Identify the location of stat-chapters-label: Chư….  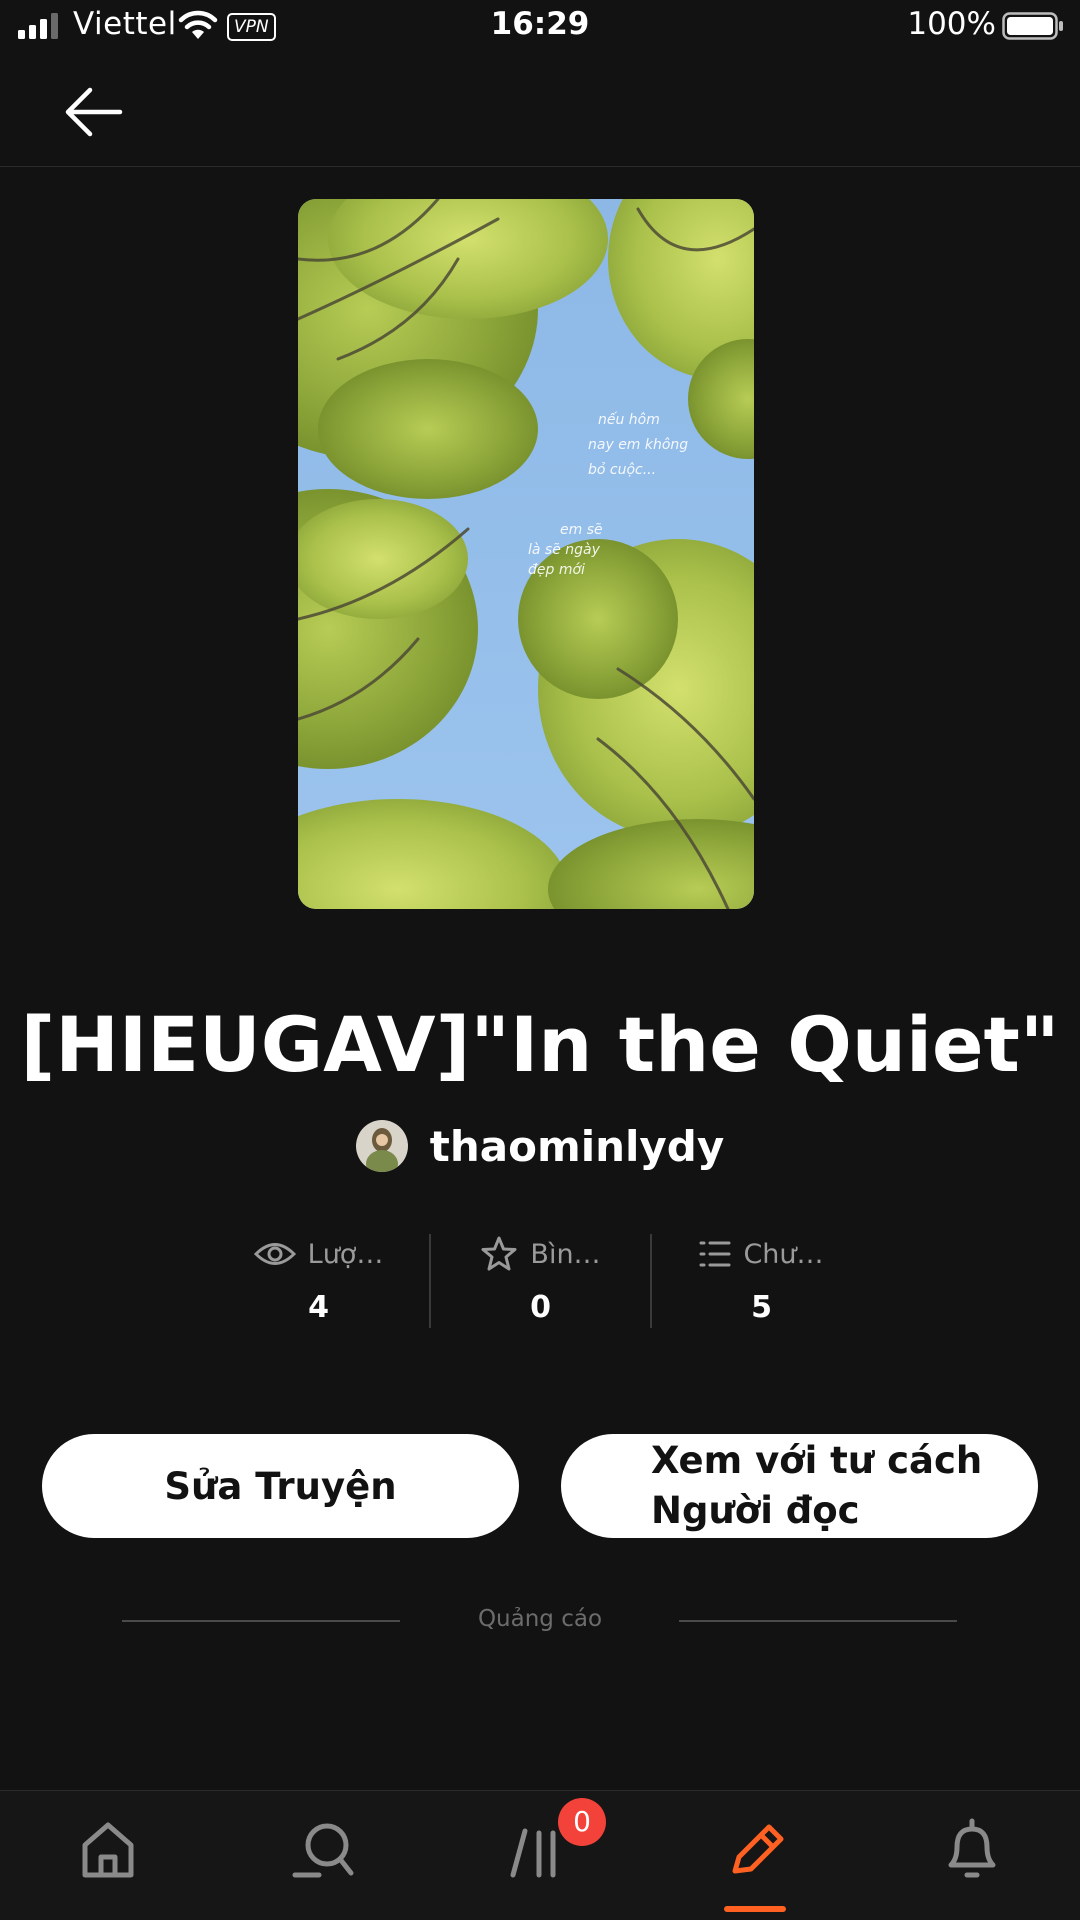
(783, 1254).